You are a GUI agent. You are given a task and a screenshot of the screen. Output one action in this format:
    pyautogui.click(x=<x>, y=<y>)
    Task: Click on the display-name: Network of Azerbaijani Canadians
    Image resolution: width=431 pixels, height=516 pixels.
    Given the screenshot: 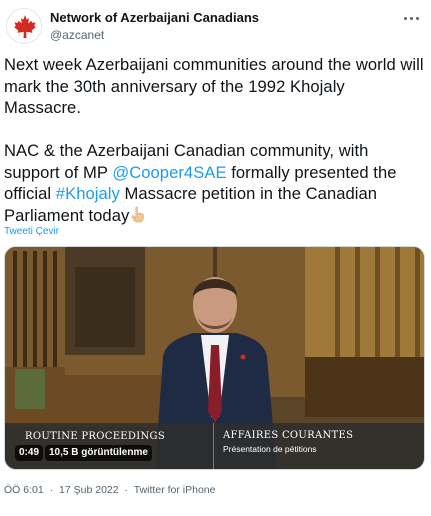 What is the action you would take?
    pyautogui.click(x=154, y=18)
    